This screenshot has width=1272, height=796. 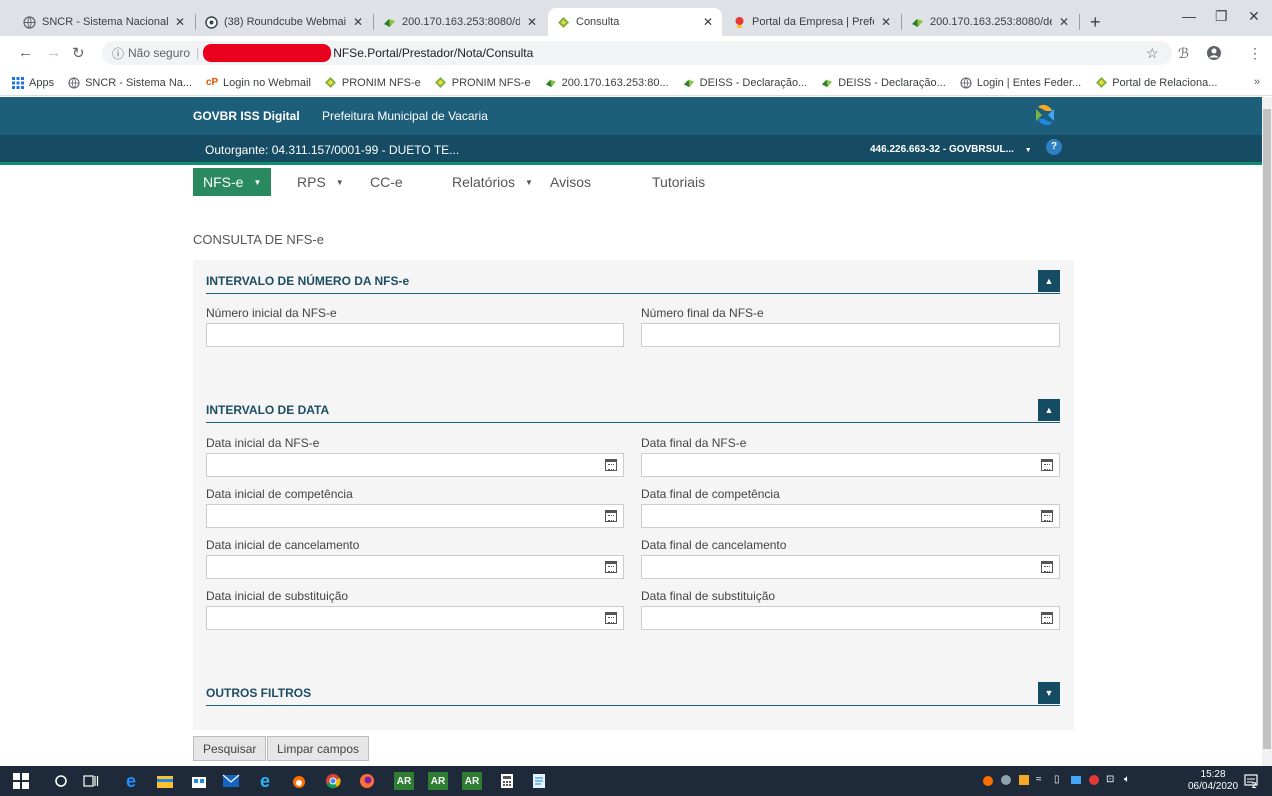 I want to click on extension-icon: ℬ, so click(x=1183, y=53).